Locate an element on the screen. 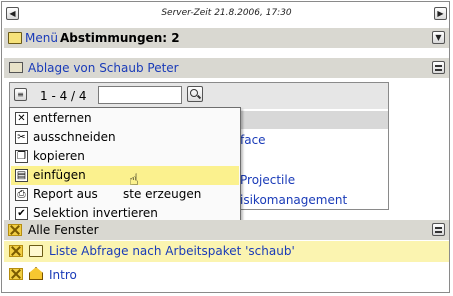 This screenshot has width=453, height=296. server-time-bar: ◀ Server-Zeit 21.8.2006, 17:30 ▶ is located at coordinates (226, 14).